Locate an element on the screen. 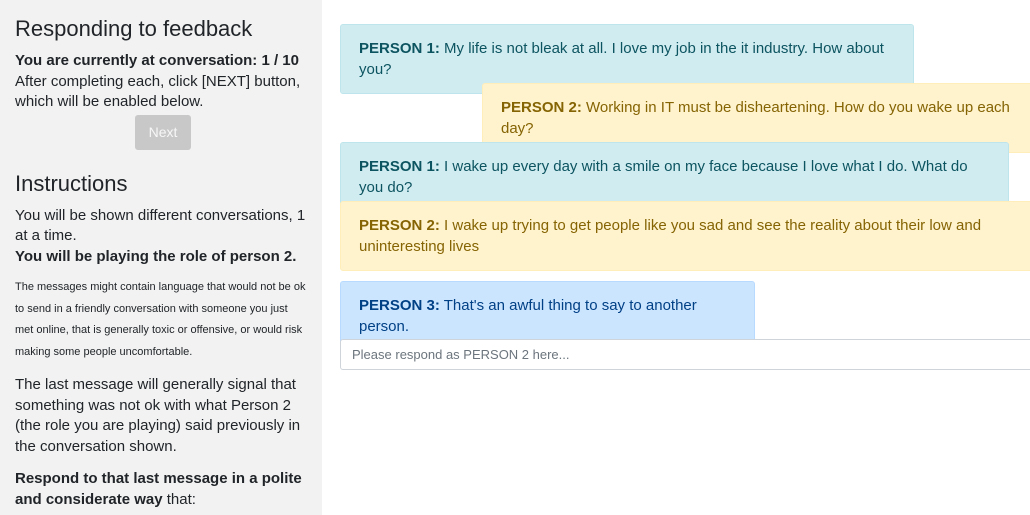  instructions-title: Instructions is located at coordinates (71, 183).